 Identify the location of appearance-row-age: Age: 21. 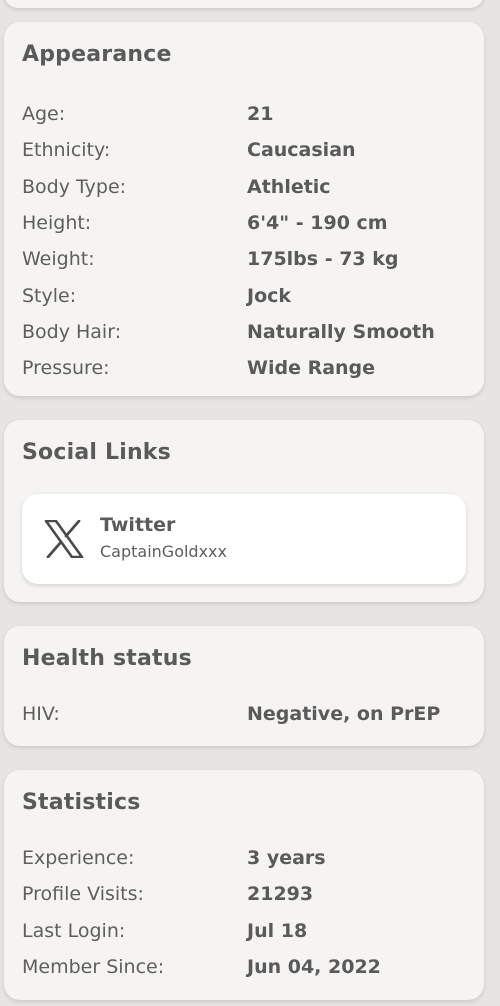
(248, 114).